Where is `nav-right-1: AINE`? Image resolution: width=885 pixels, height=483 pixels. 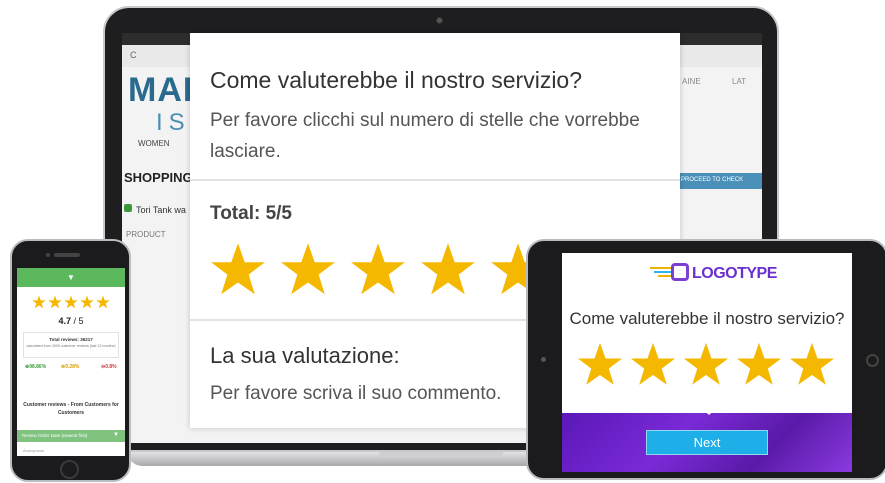 nav-right-1: AINE is located at coordinates (691, 81).